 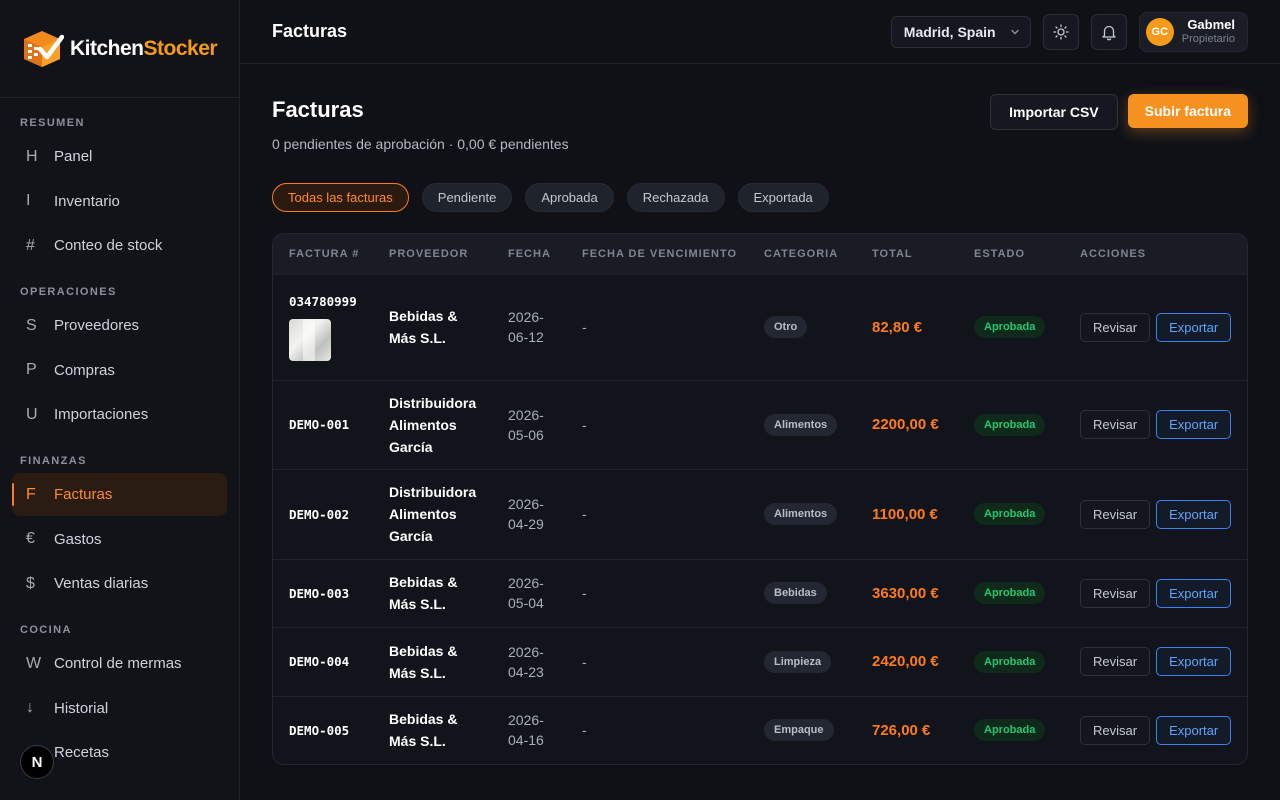 I want to click on invoice-number: DEMO-002, so click(x=331, y=514).